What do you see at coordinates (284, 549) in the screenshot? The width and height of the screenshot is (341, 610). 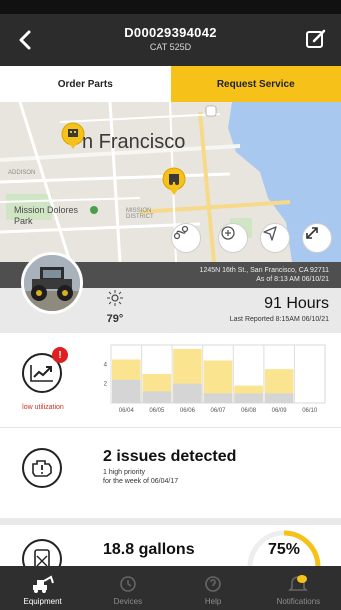 I see `fuel-percent: 75%` at bounding box center [284, 549].